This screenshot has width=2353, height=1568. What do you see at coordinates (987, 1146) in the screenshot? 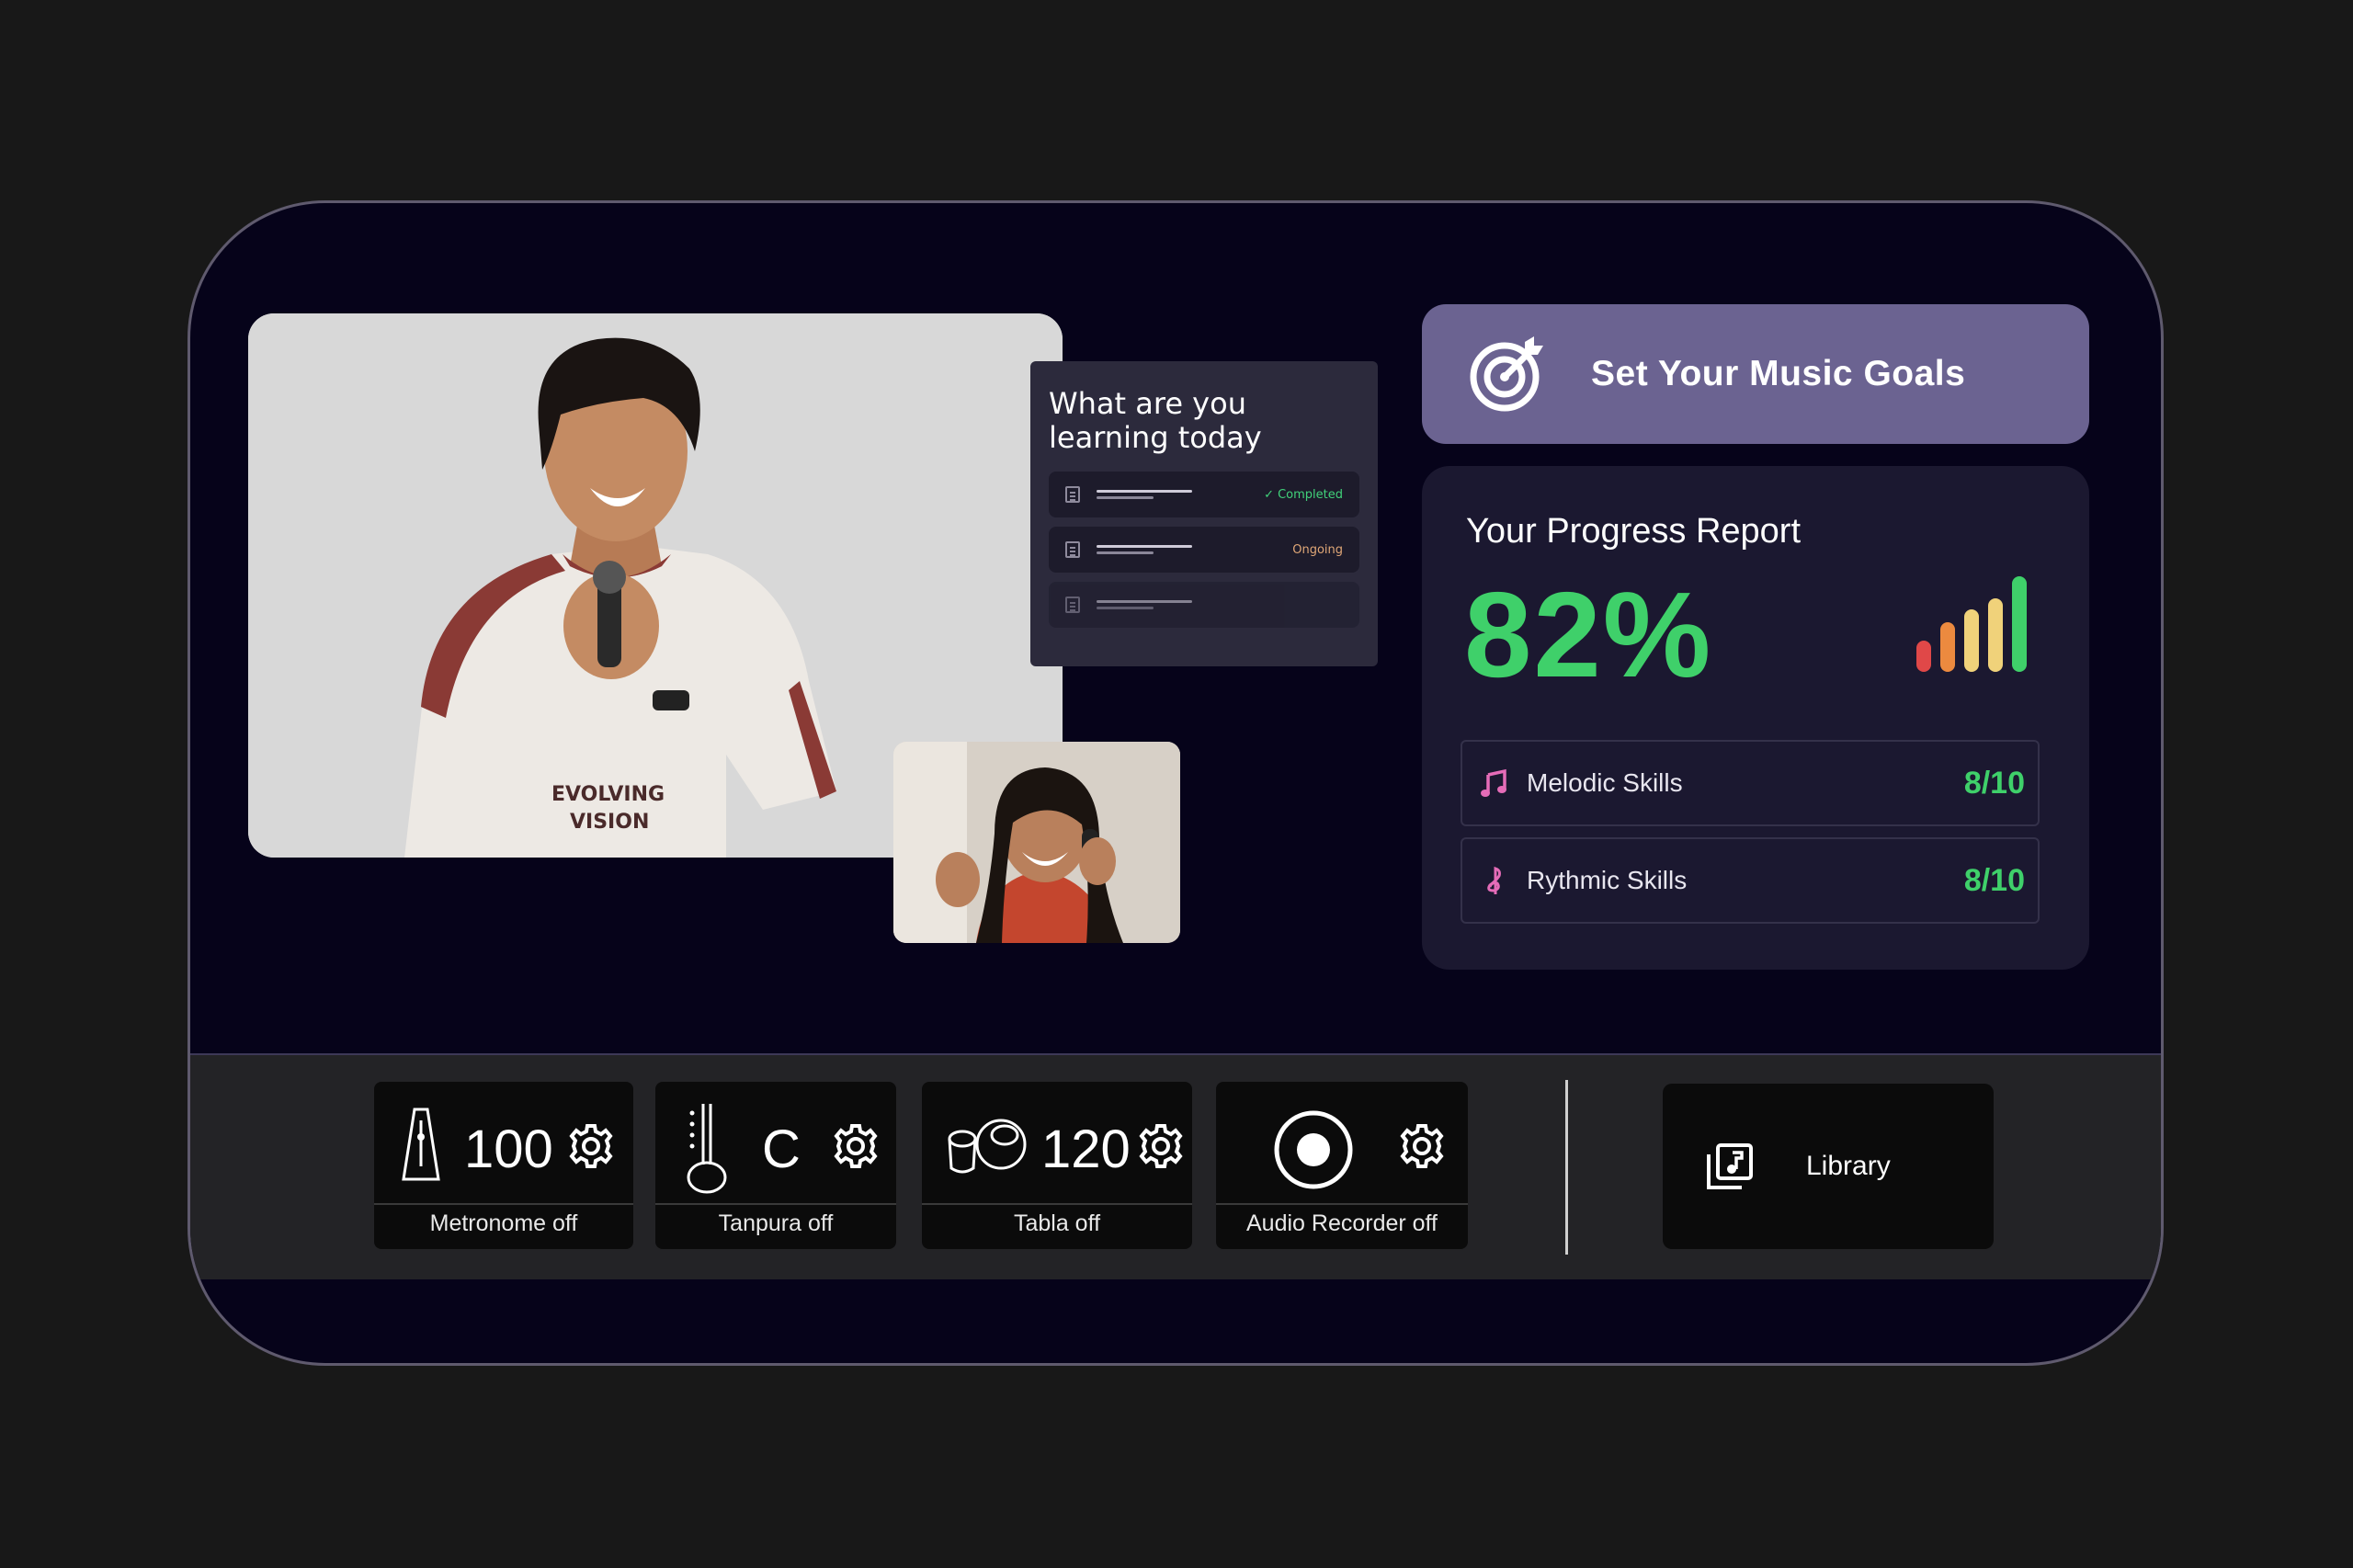
I see `tabla-icon` at bounding box center [987, 1146].